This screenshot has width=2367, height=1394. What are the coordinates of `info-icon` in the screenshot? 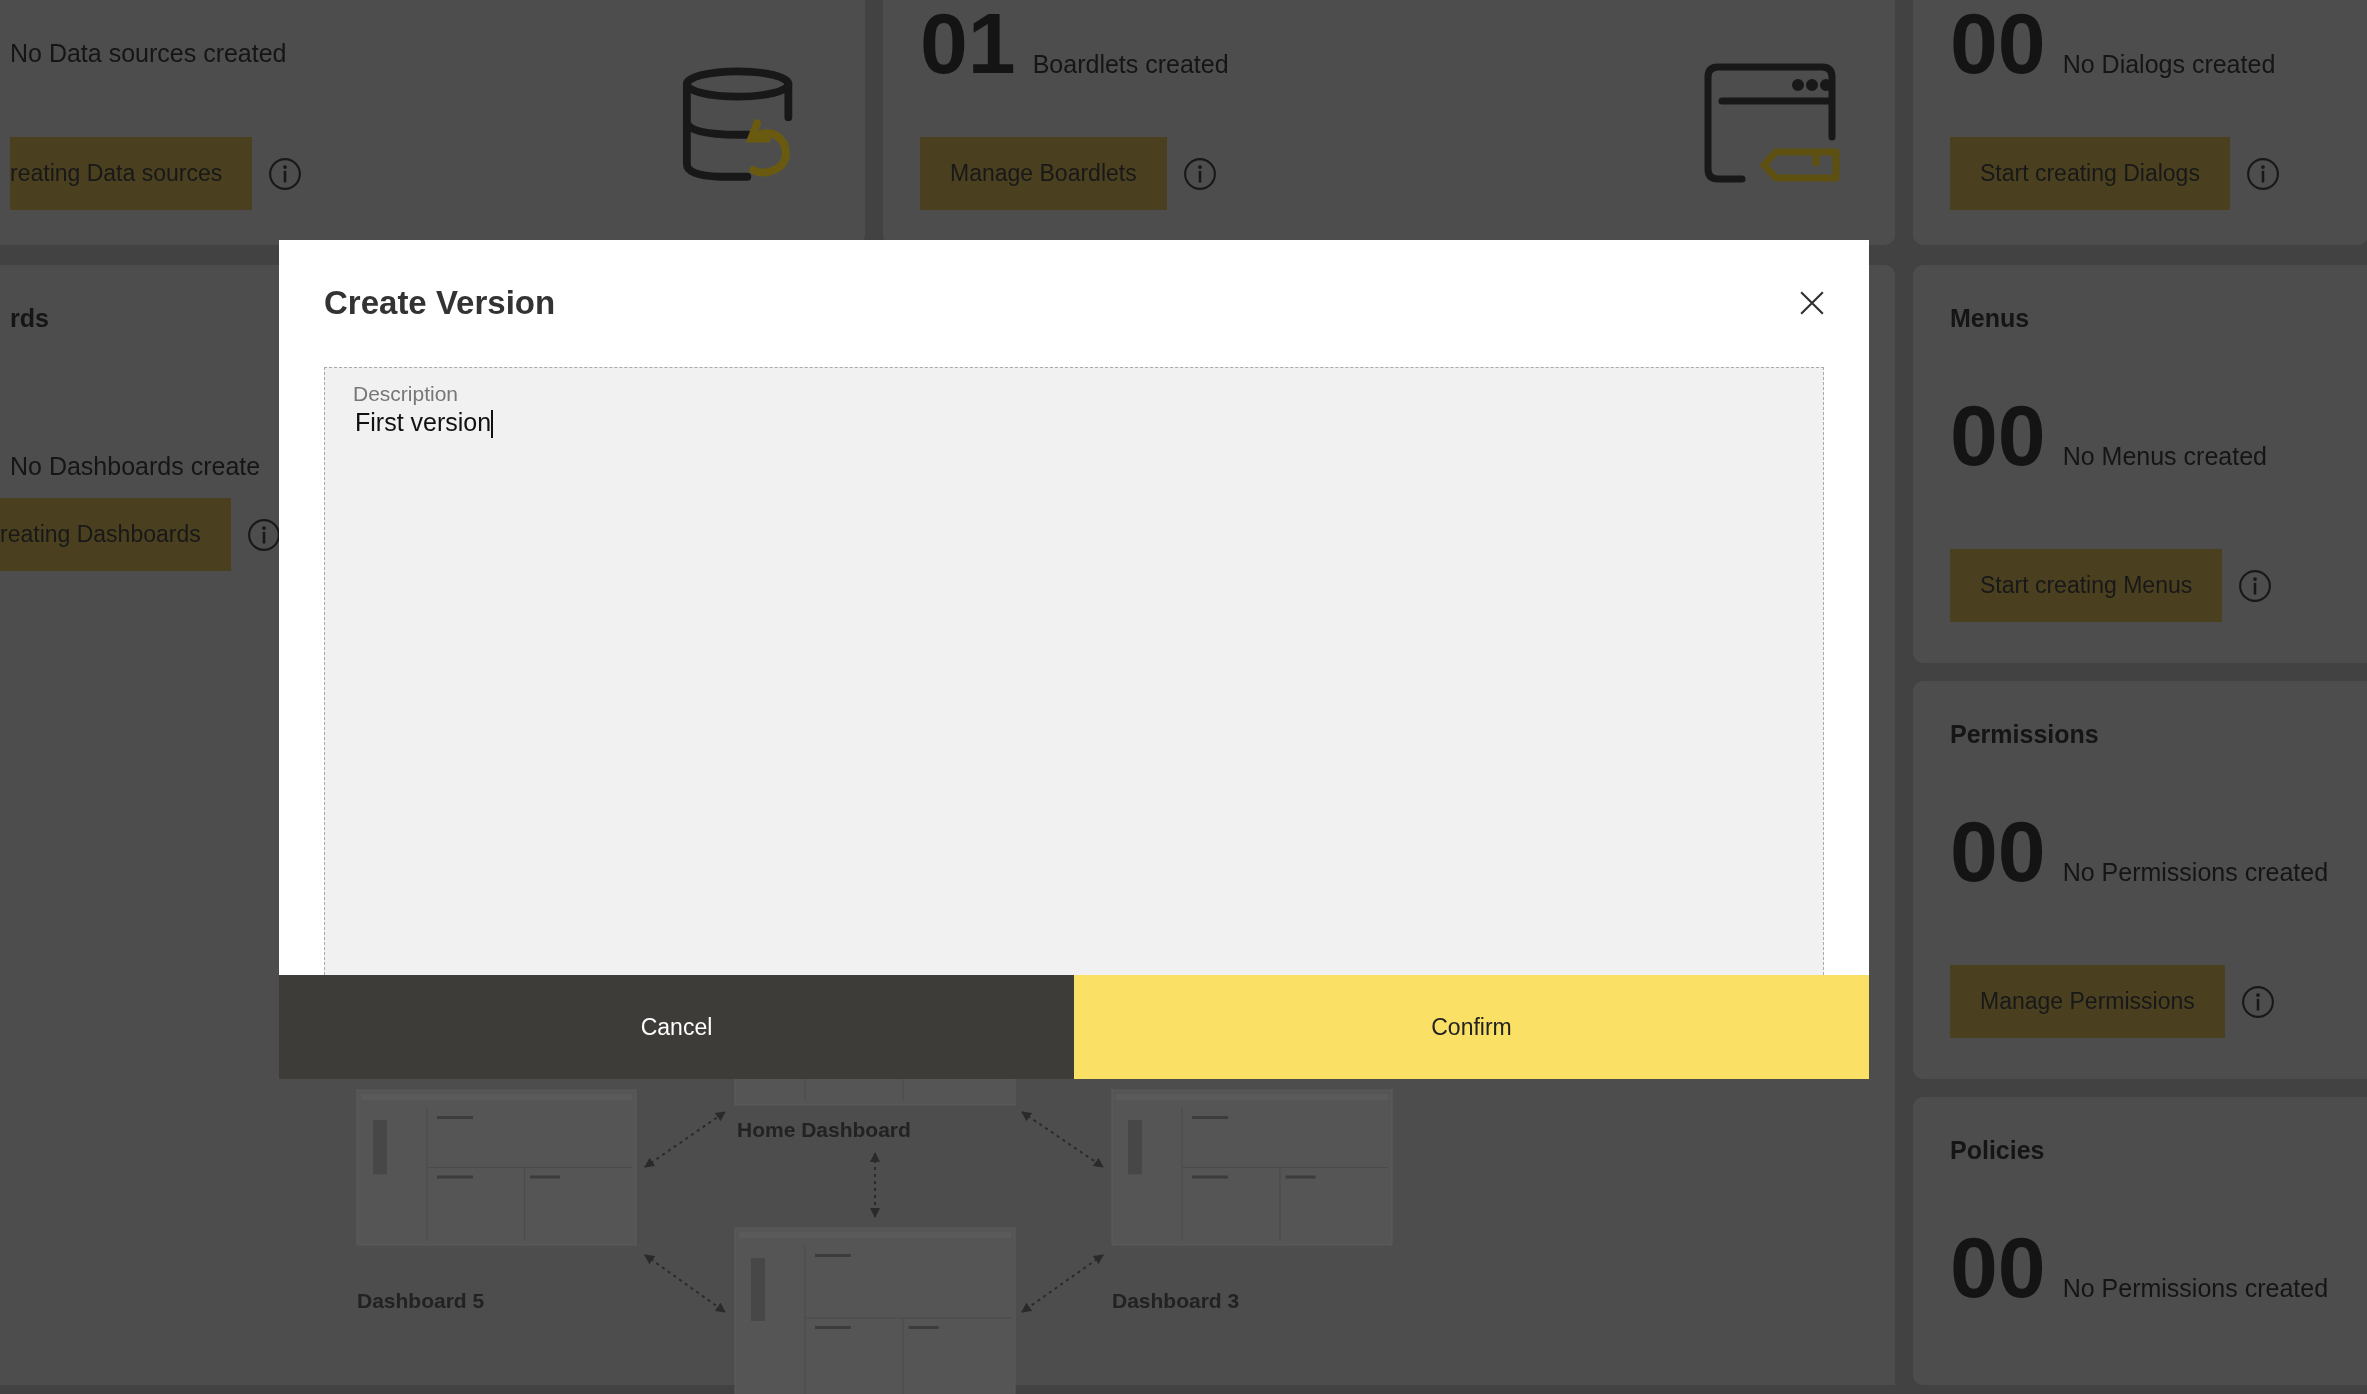 It's located at (263, 534).